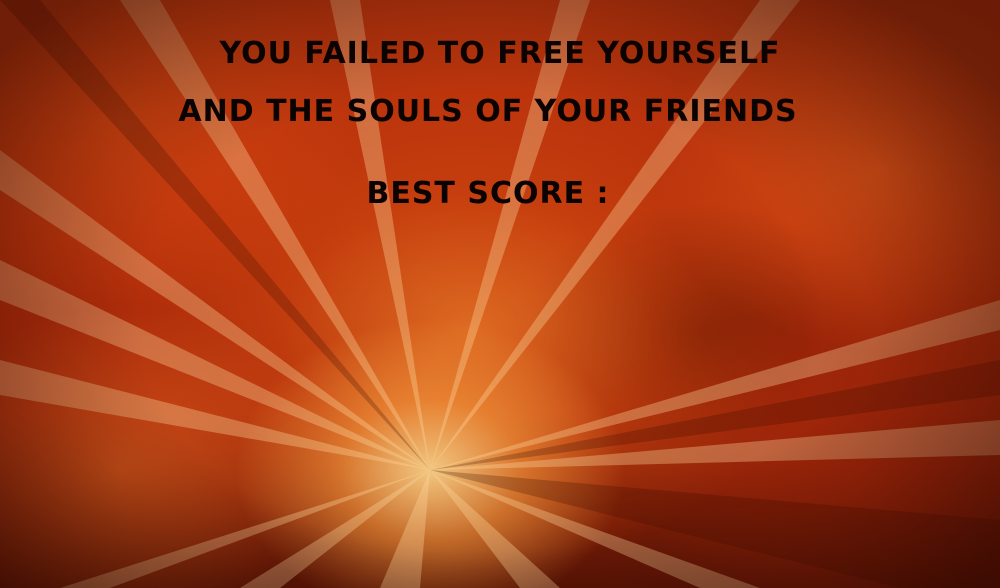 The image size is (1000, 588). Describe the element at coordinates (500, 53) in the screenshot. I see `game-over-message-line1: YOU FAILED TO FREE YOURSELF` at that location.